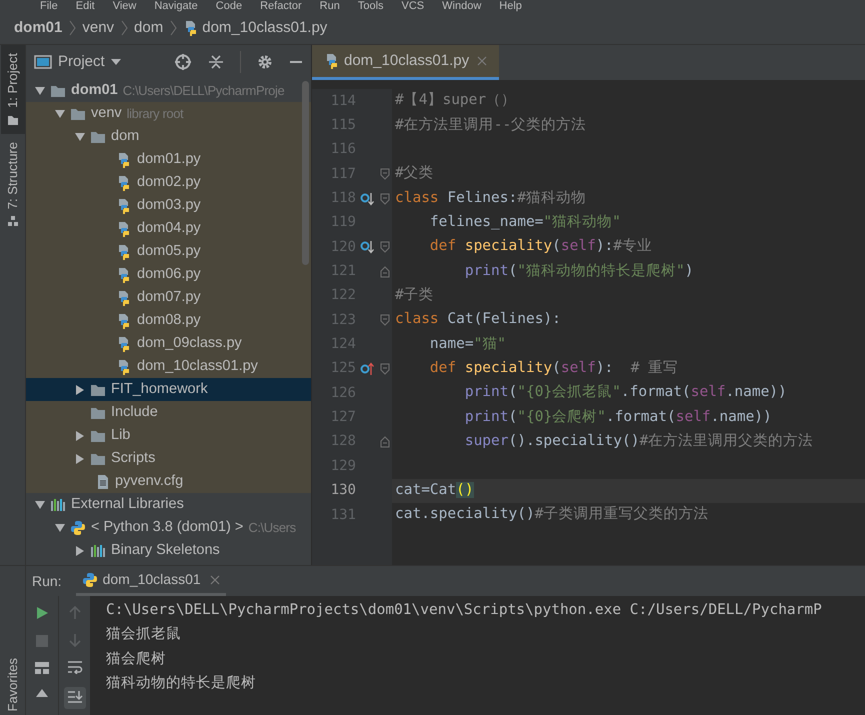 The height and width of the screenshot is (715, 865). What do you see at coordinates (462, 6) in the screenshot?
I see `menu-item: Window` at bounding box center [462, 6].